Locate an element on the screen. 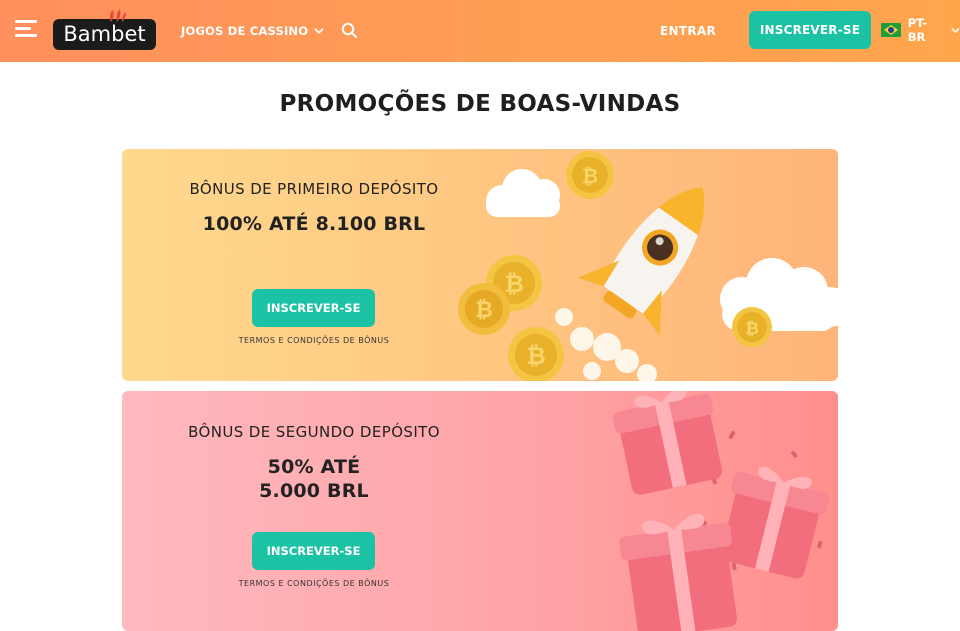  gifts-illustration is located at coordinates (721, 511).